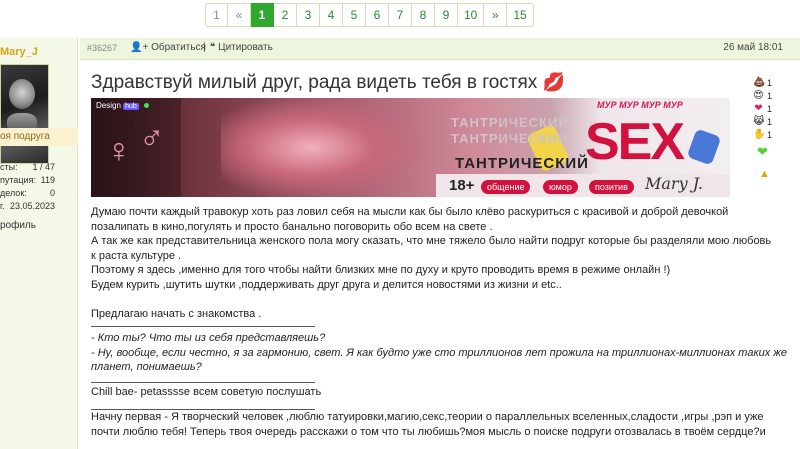 The height and width of the screenshot is (449, 800). What do you see at coordinates (758, 108) in the screenshot?
I see `heart-emoji-icon: ❤` at bounding box center [758, 108].